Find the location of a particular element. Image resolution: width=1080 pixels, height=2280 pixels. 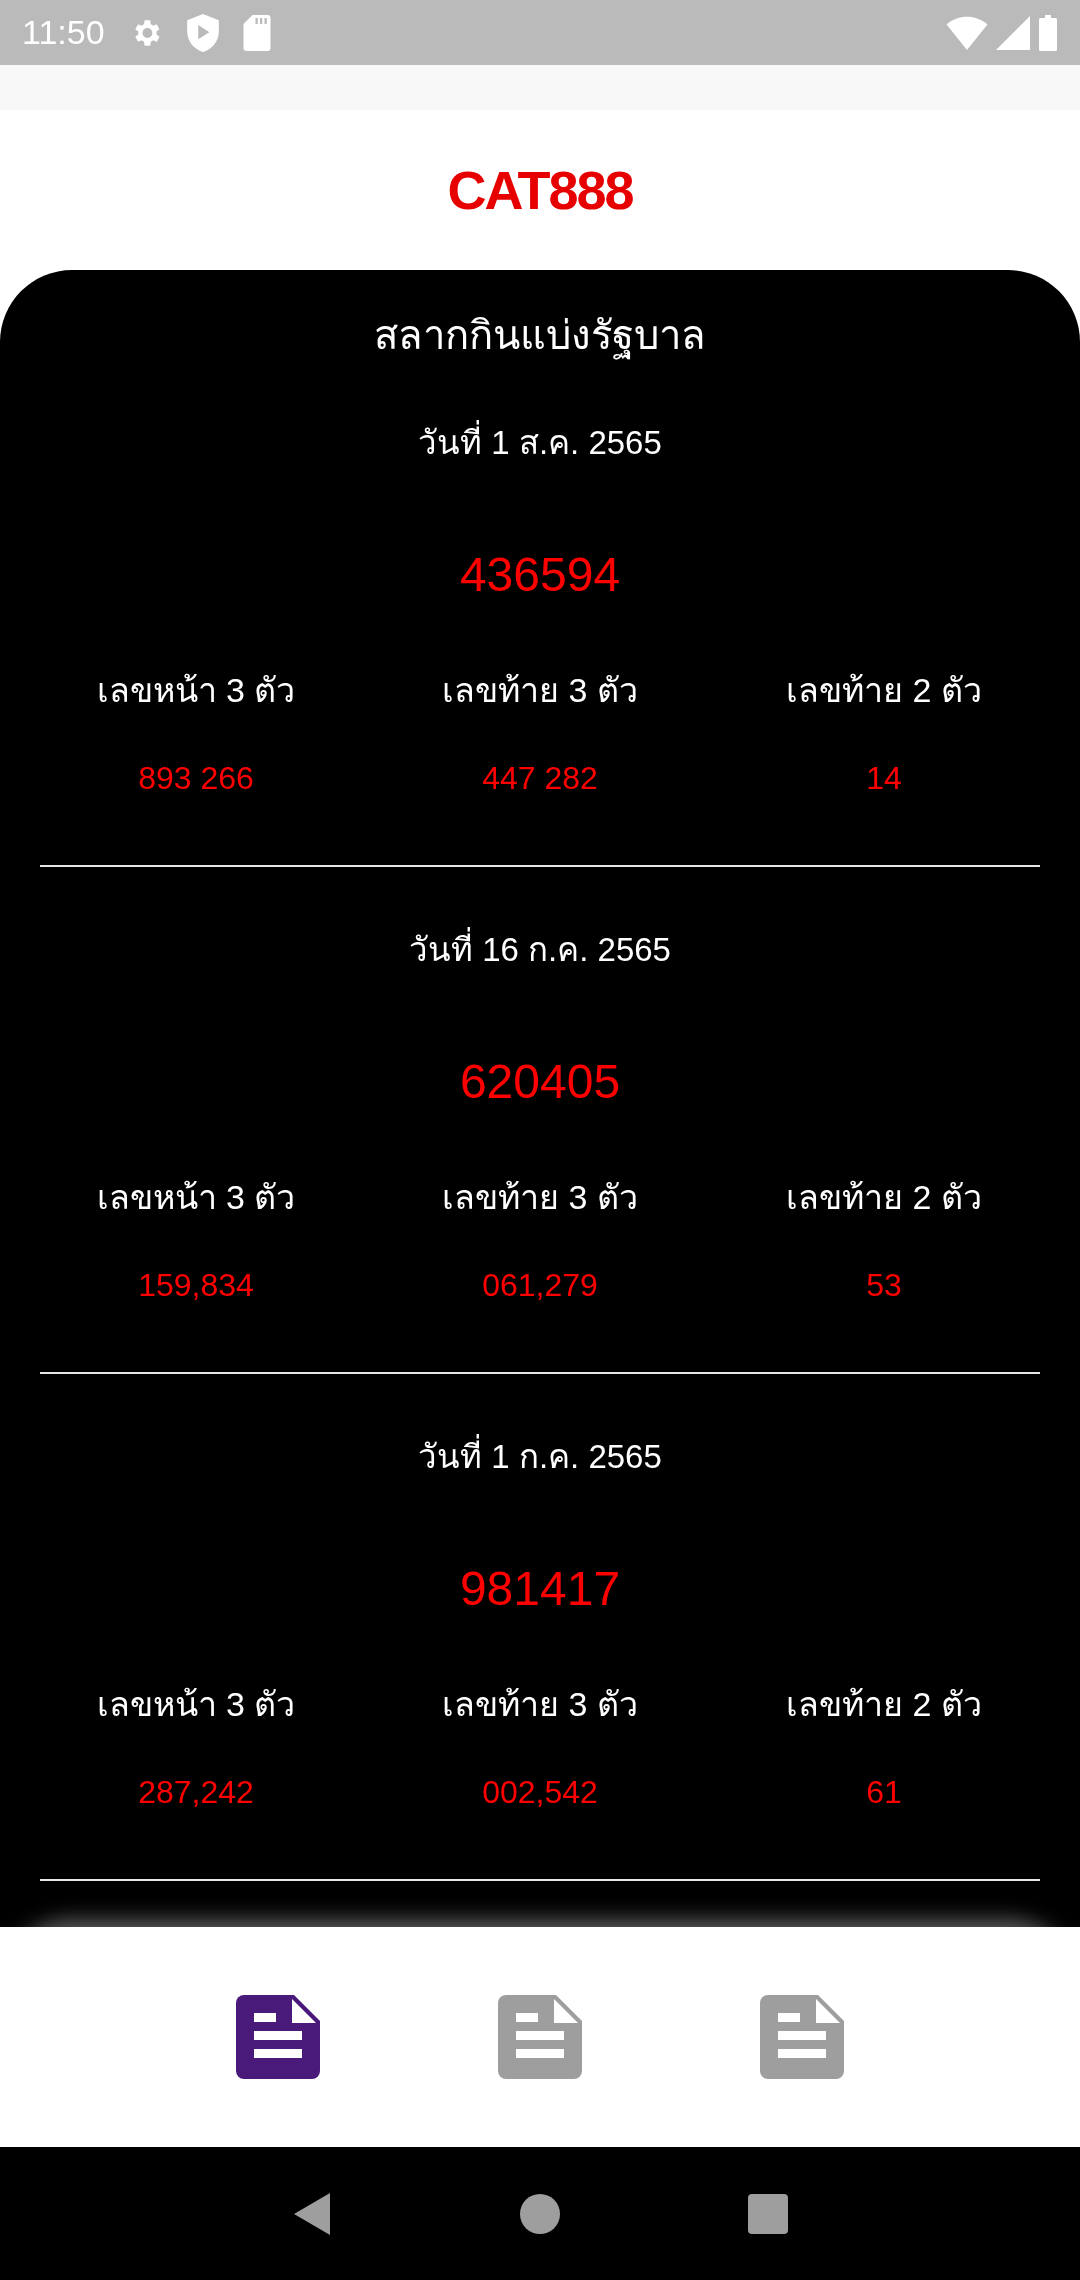

first-prize-number: 981417 is located at coordinates (540, 1588).